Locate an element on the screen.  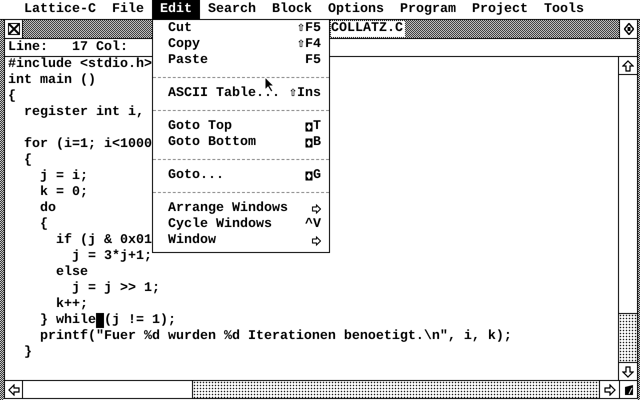
code-line: int main () is located at coordinates (52, 81).